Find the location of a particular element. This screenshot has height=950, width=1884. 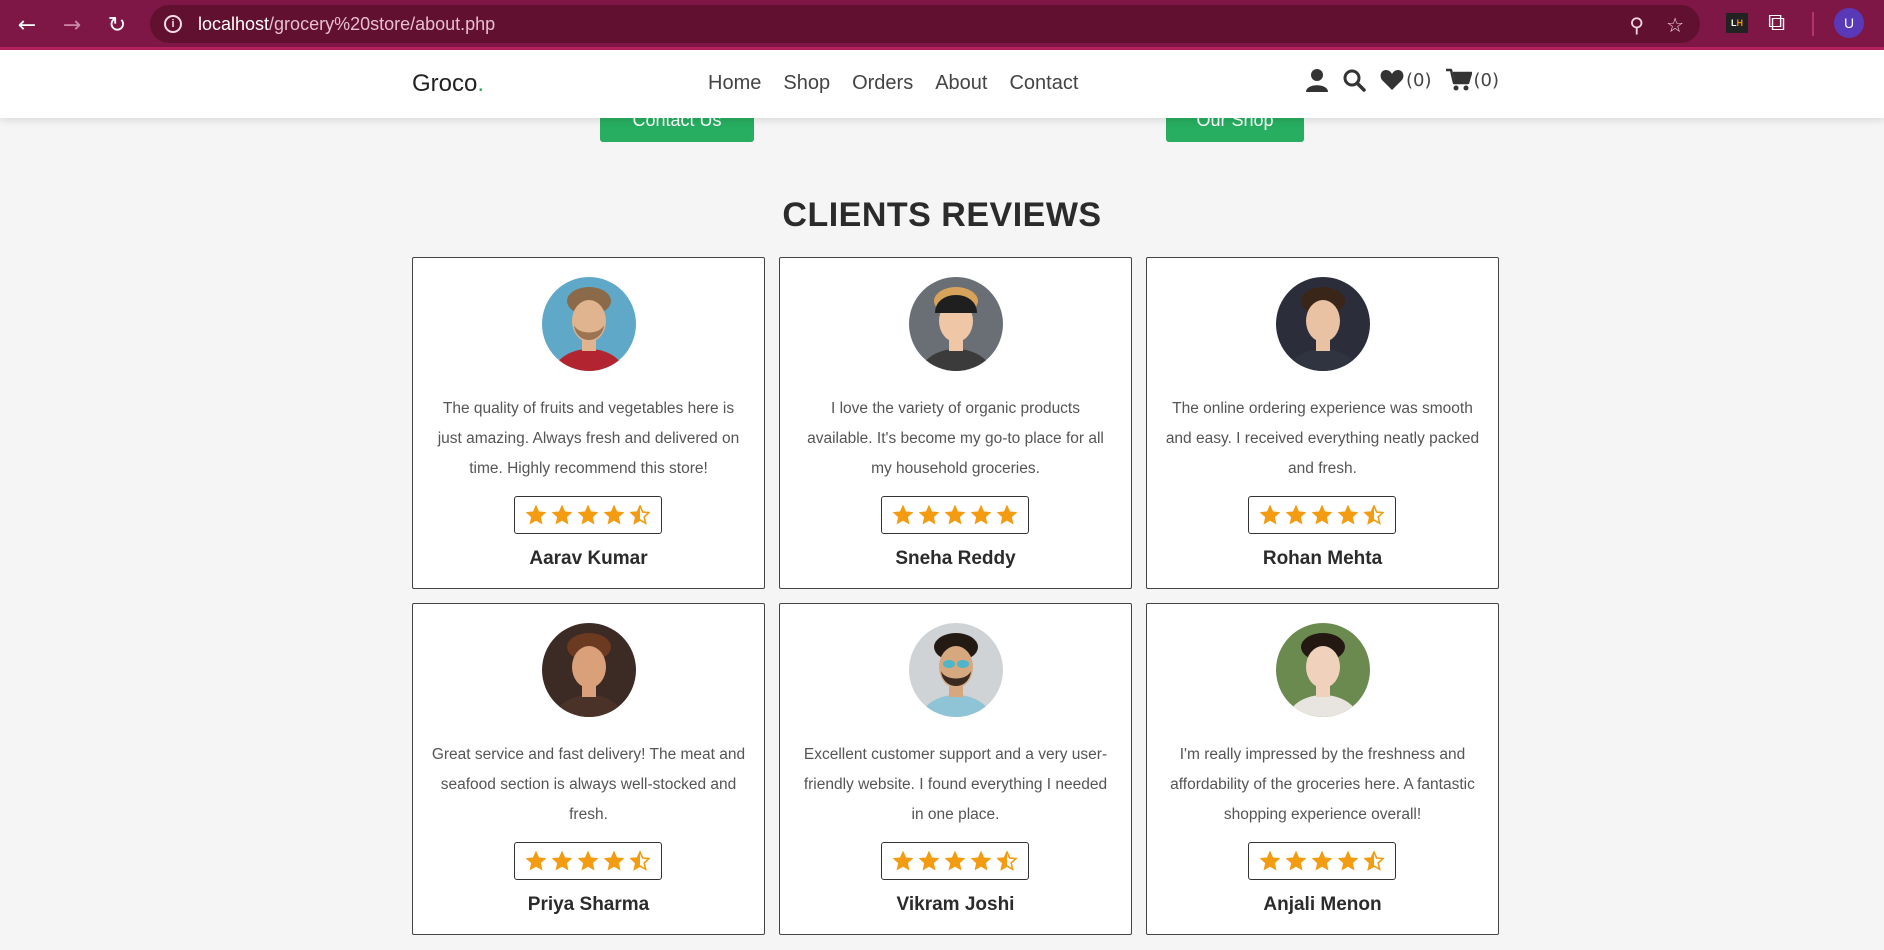

ext-h: H is located at coordinates (1740, 23).